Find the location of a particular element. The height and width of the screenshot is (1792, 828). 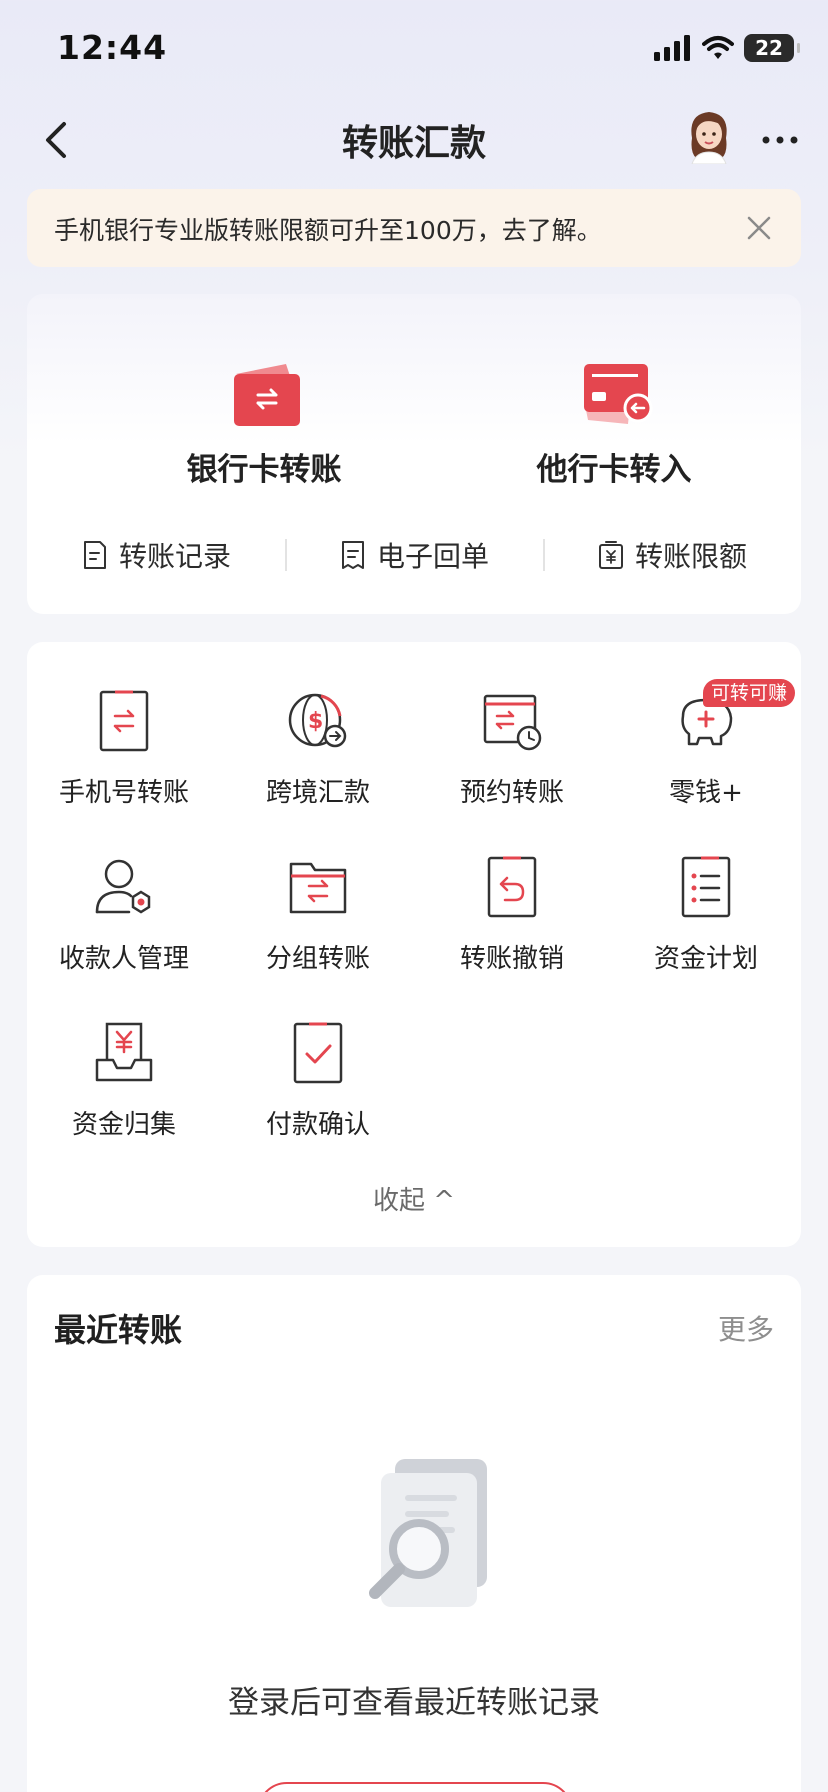

phone-transfer-button: 手机号转账 is located at coordinates (124, 753).